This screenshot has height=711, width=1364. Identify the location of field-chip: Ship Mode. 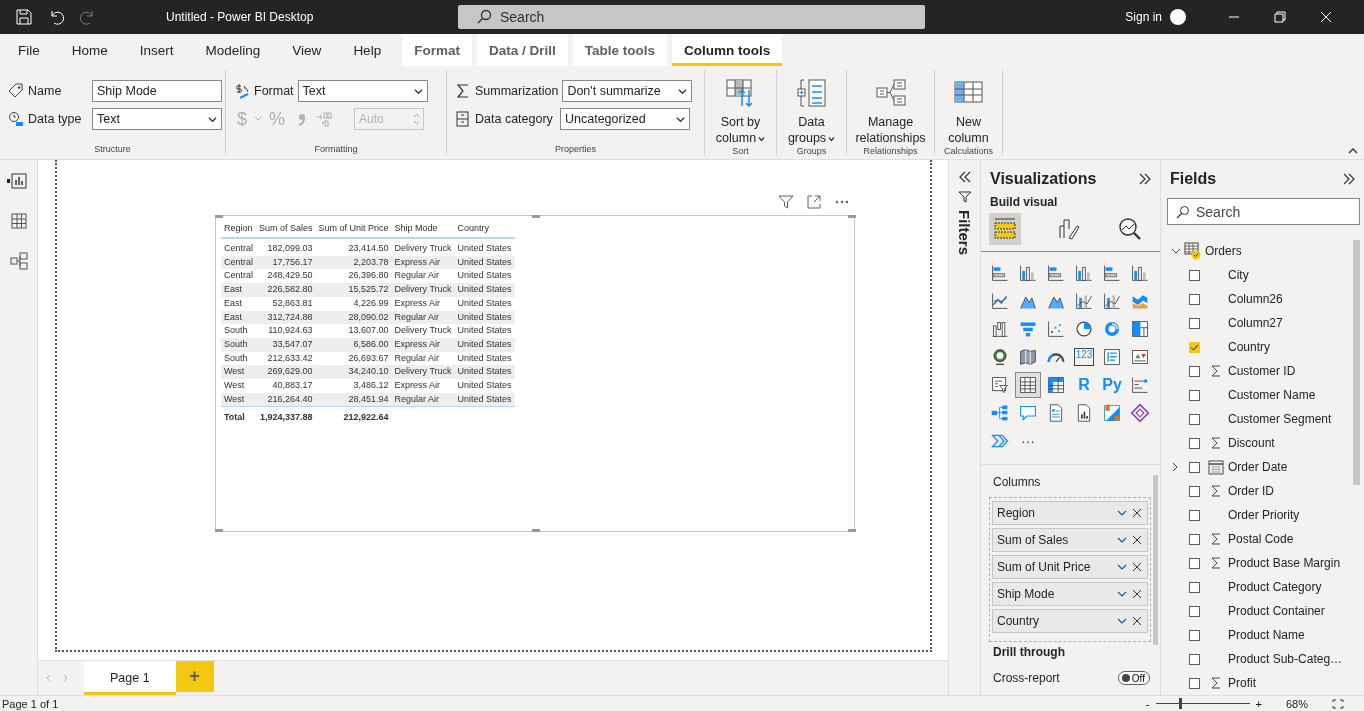
(1070, 594).